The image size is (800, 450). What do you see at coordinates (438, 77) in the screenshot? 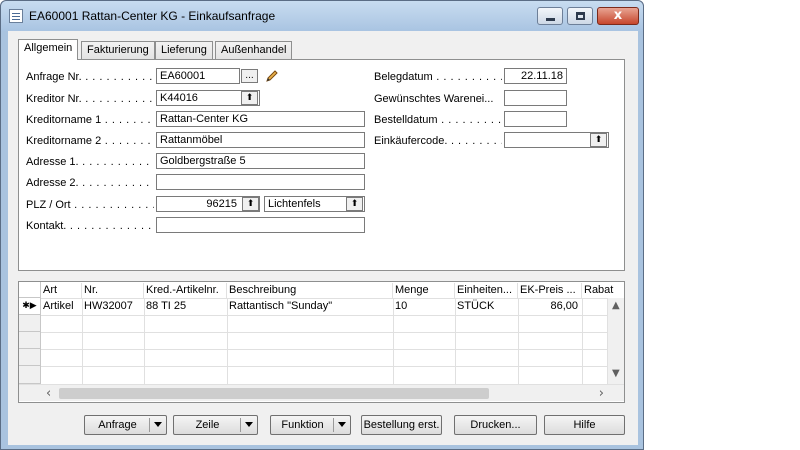
I see `belegdatum-label: Belegdatum` at bounding box center [438, 77].